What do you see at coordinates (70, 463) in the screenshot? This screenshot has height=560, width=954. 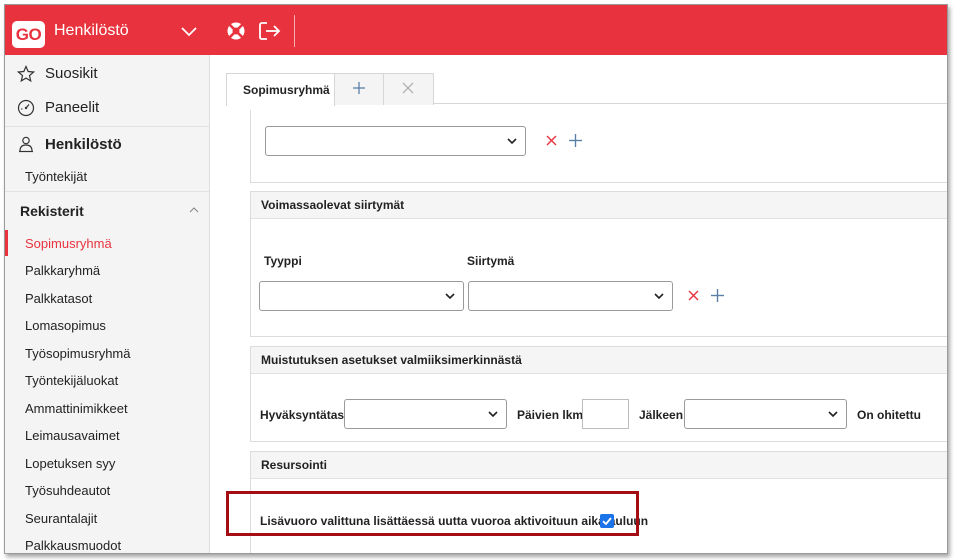 I see `sidebar-item-label: Lopetuksen syy` at bounding box center [70, 463].